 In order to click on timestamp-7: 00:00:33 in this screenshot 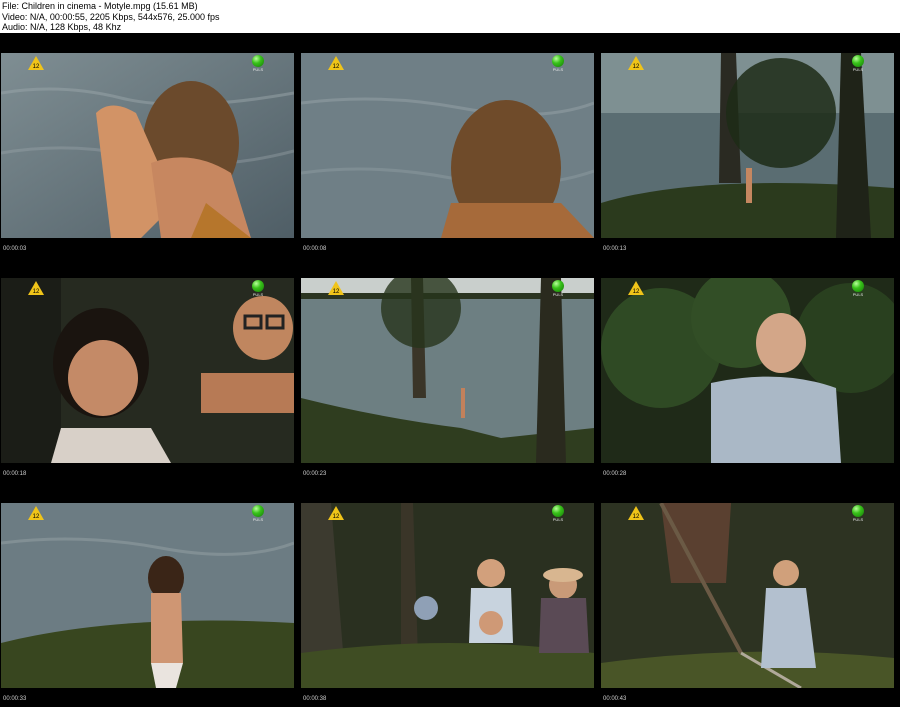, I will do `click(15, 699)`.